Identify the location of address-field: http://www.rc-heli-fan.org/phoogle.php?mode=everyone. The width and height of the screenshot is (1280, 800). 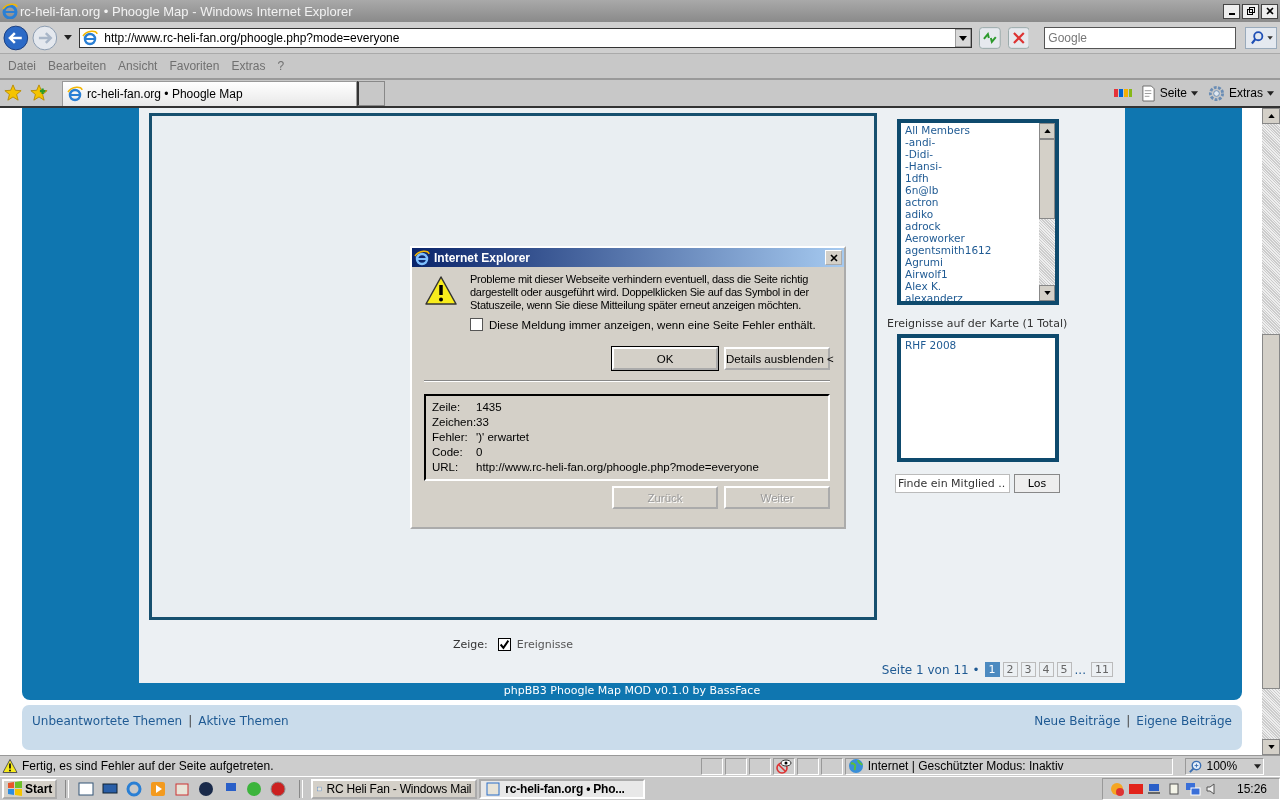
(525, 37).